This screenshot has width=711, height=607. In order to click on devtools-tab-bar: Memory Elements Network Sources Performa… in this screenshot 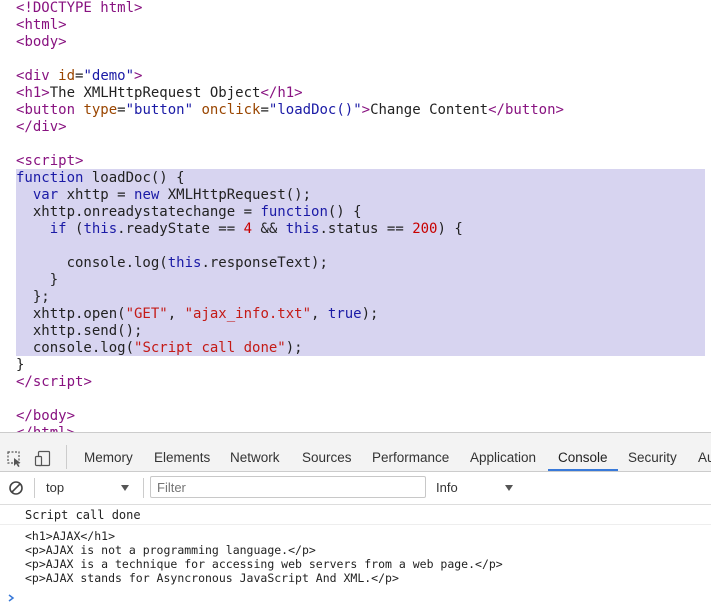, I will do `click(355, 452)`.